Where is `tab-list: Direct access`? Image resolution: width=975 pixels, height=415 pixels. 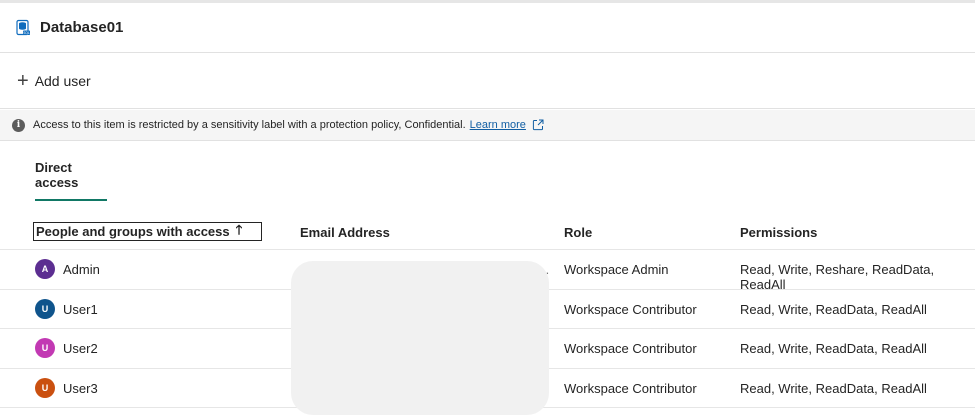
tab-list: Direct access is located at coordinates (71, 180).